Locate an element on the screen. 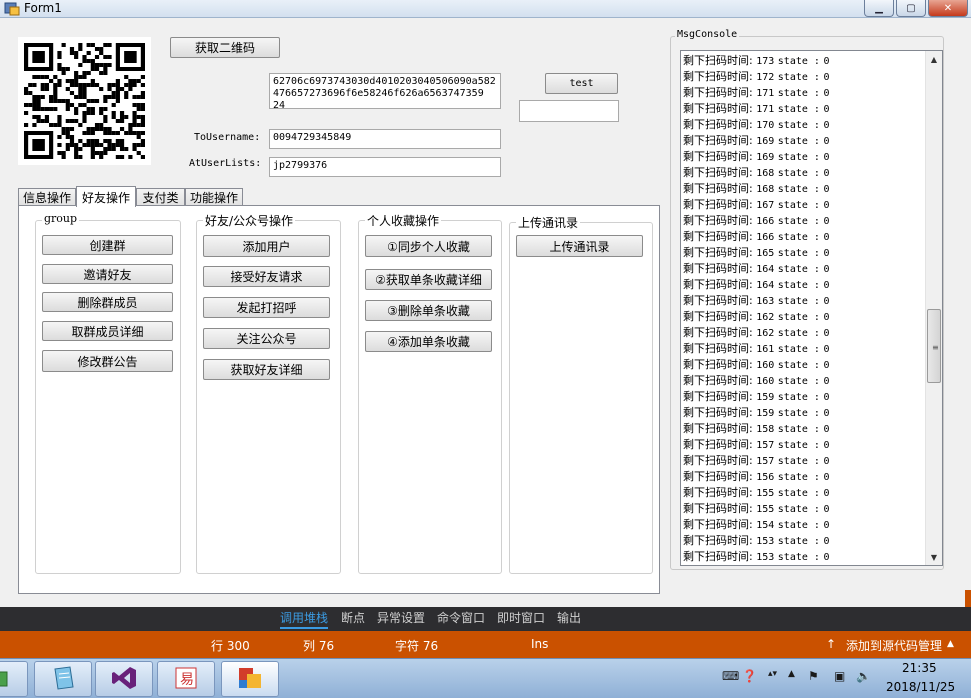  taskbar-app-partial is located at coordinates (14, 679).